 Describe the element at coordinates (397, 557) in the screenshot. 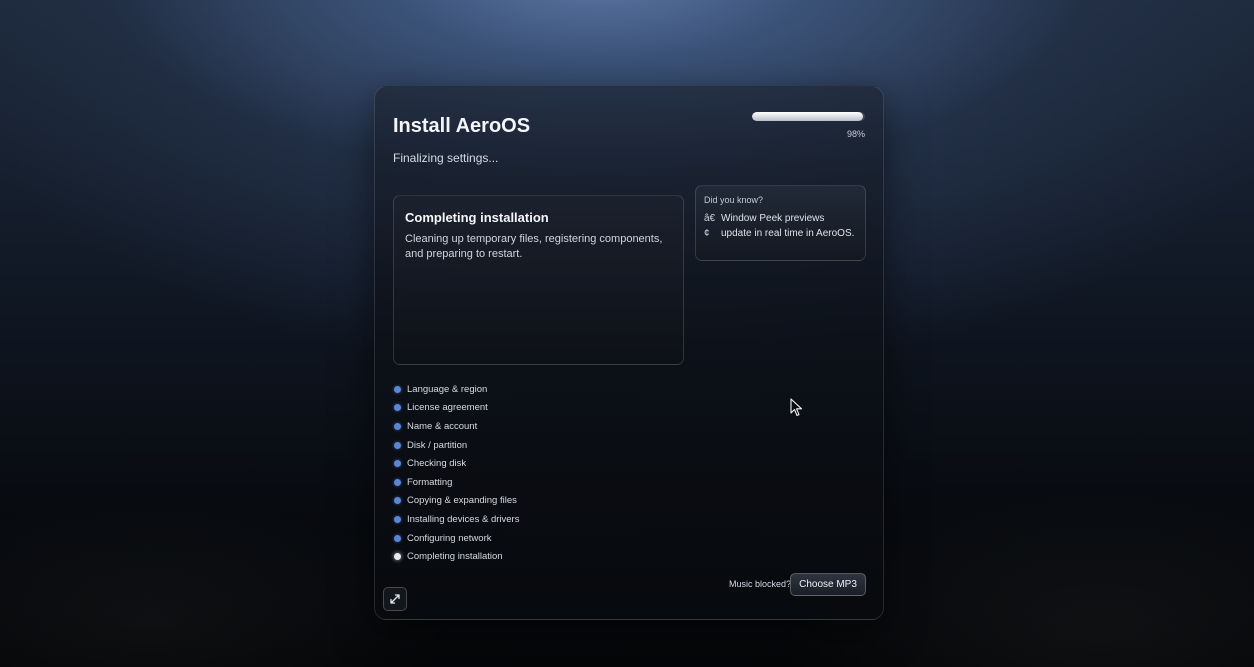

I see `step-current-dot` at that location.